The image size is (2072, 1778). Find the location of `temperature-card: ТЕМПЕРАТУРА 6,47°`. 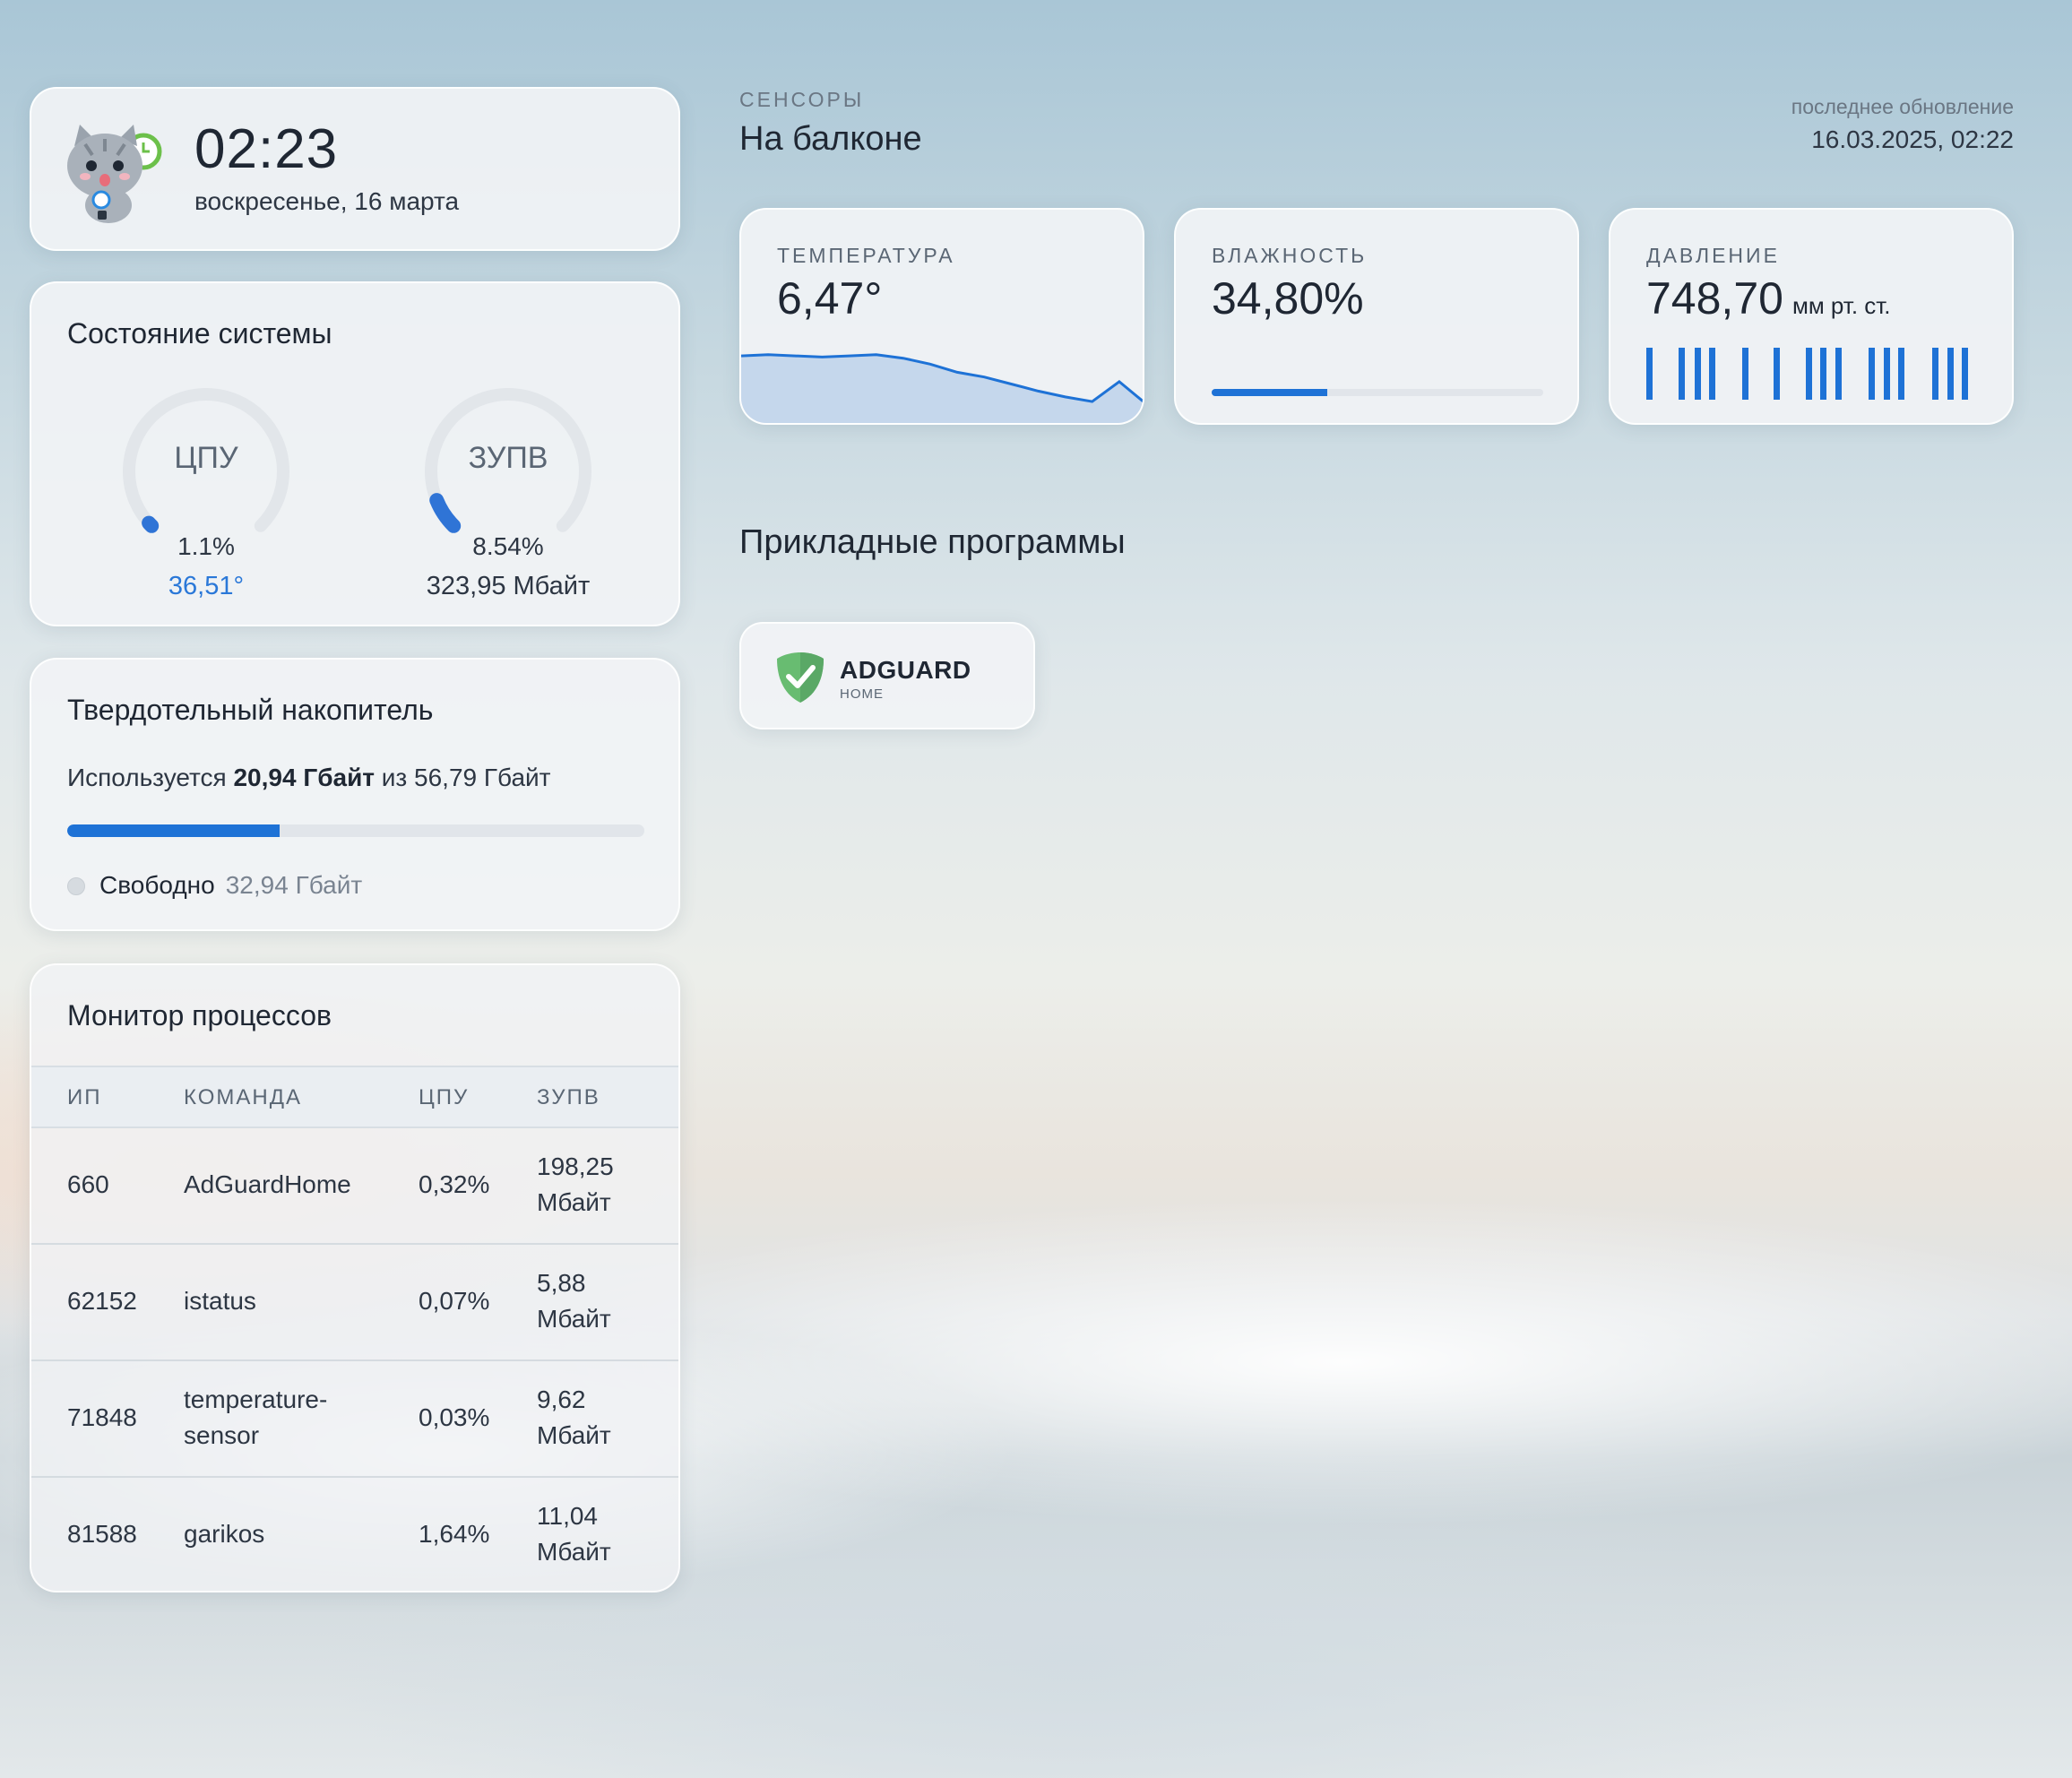

temperature-card: ТЕМПЕРАТУРА 6,47° is located at coordinates (941, 316).